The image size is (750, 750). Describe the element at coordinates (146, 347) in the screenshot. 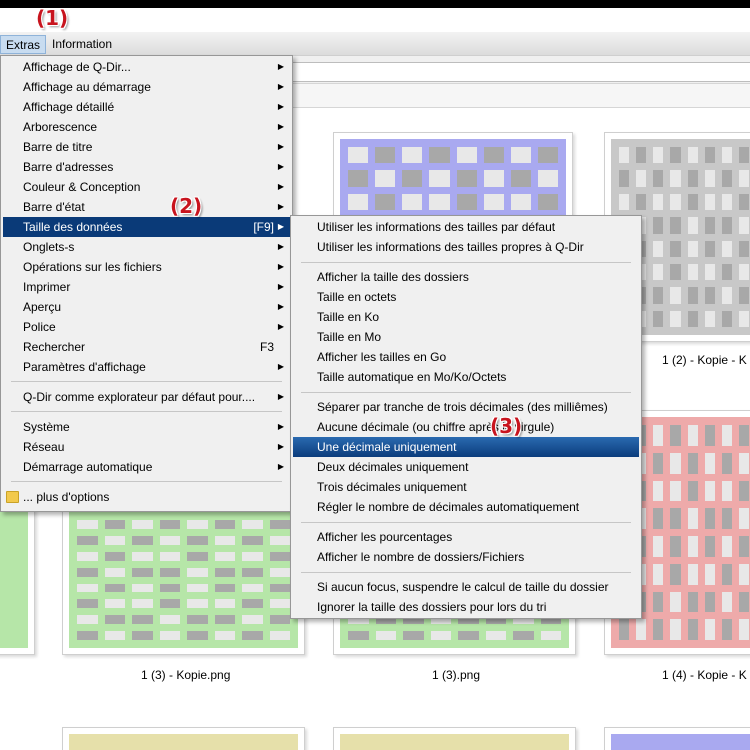

I see `menu-item-rechercher: Rechercher F3` at that location.